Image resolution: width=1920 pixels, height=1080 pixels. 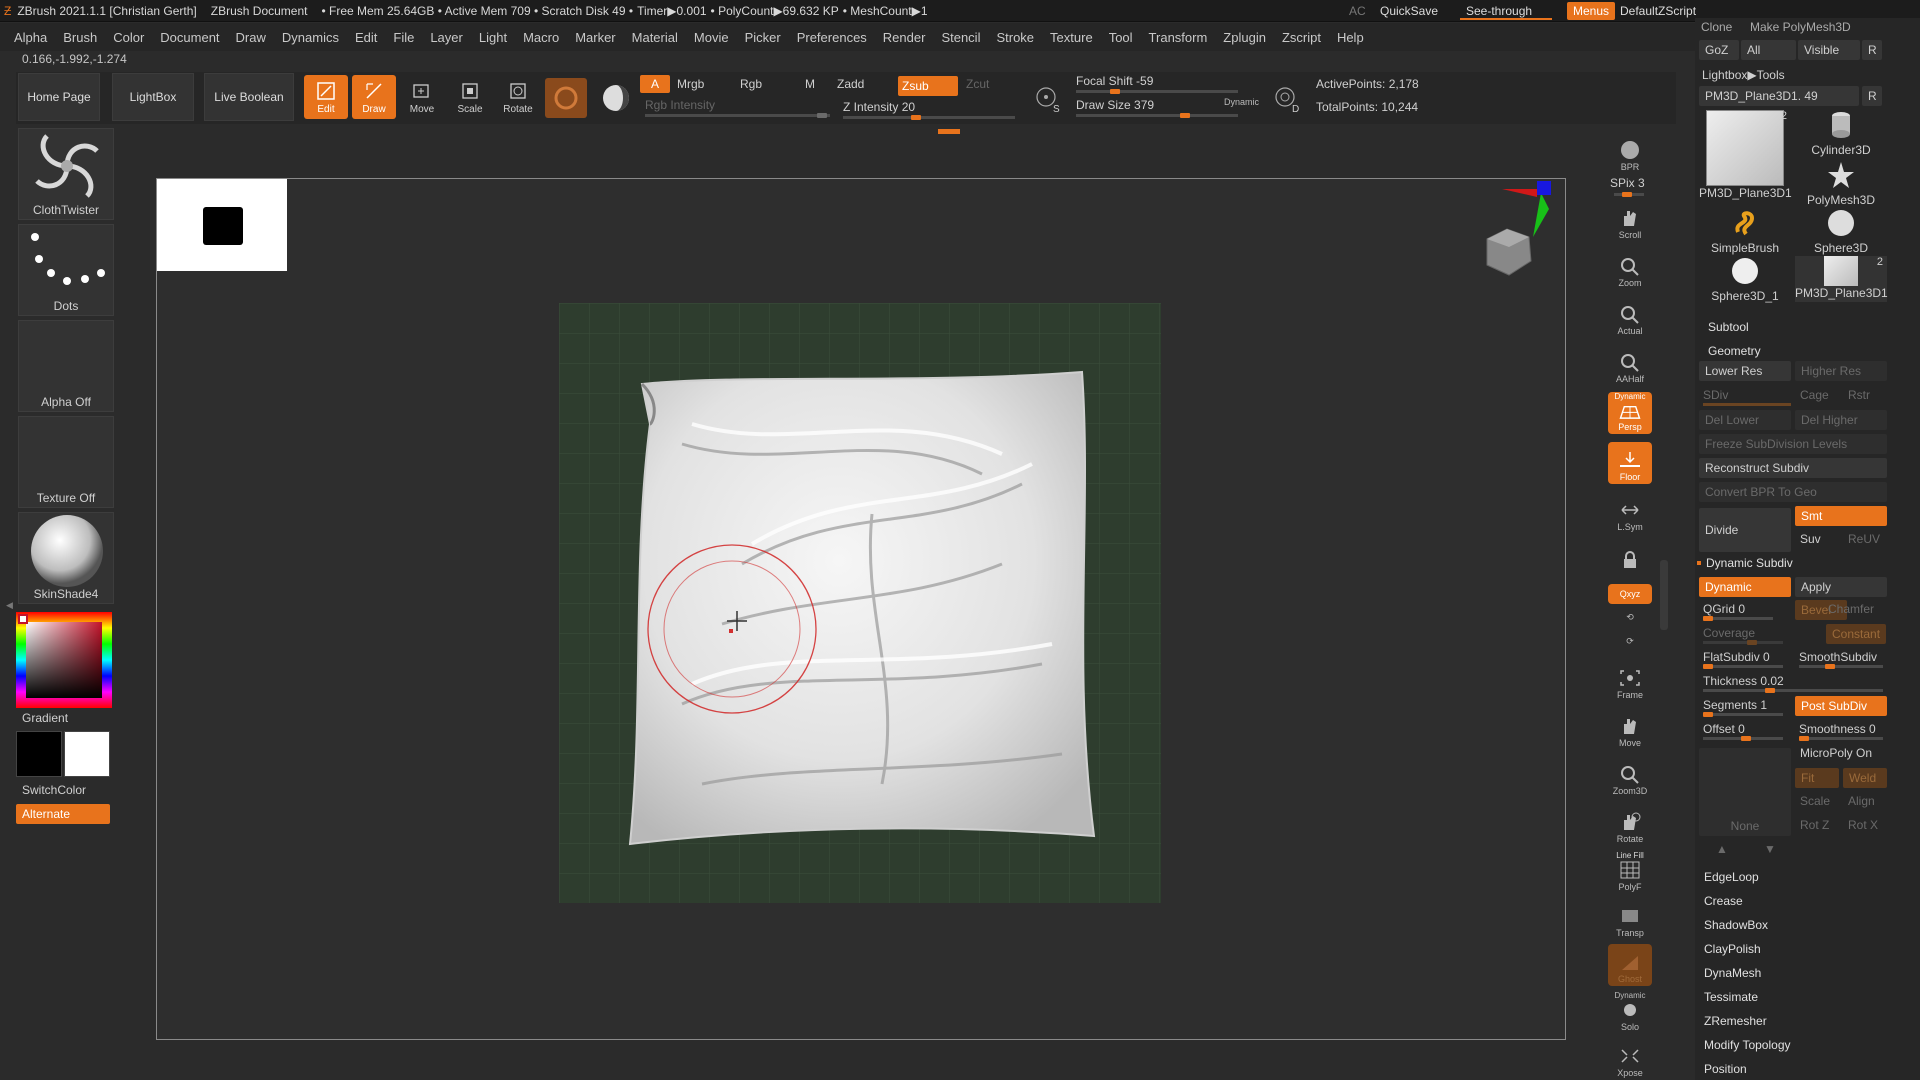 I want to click on right-tray-scrollbar, so click(x=1664, y=595).